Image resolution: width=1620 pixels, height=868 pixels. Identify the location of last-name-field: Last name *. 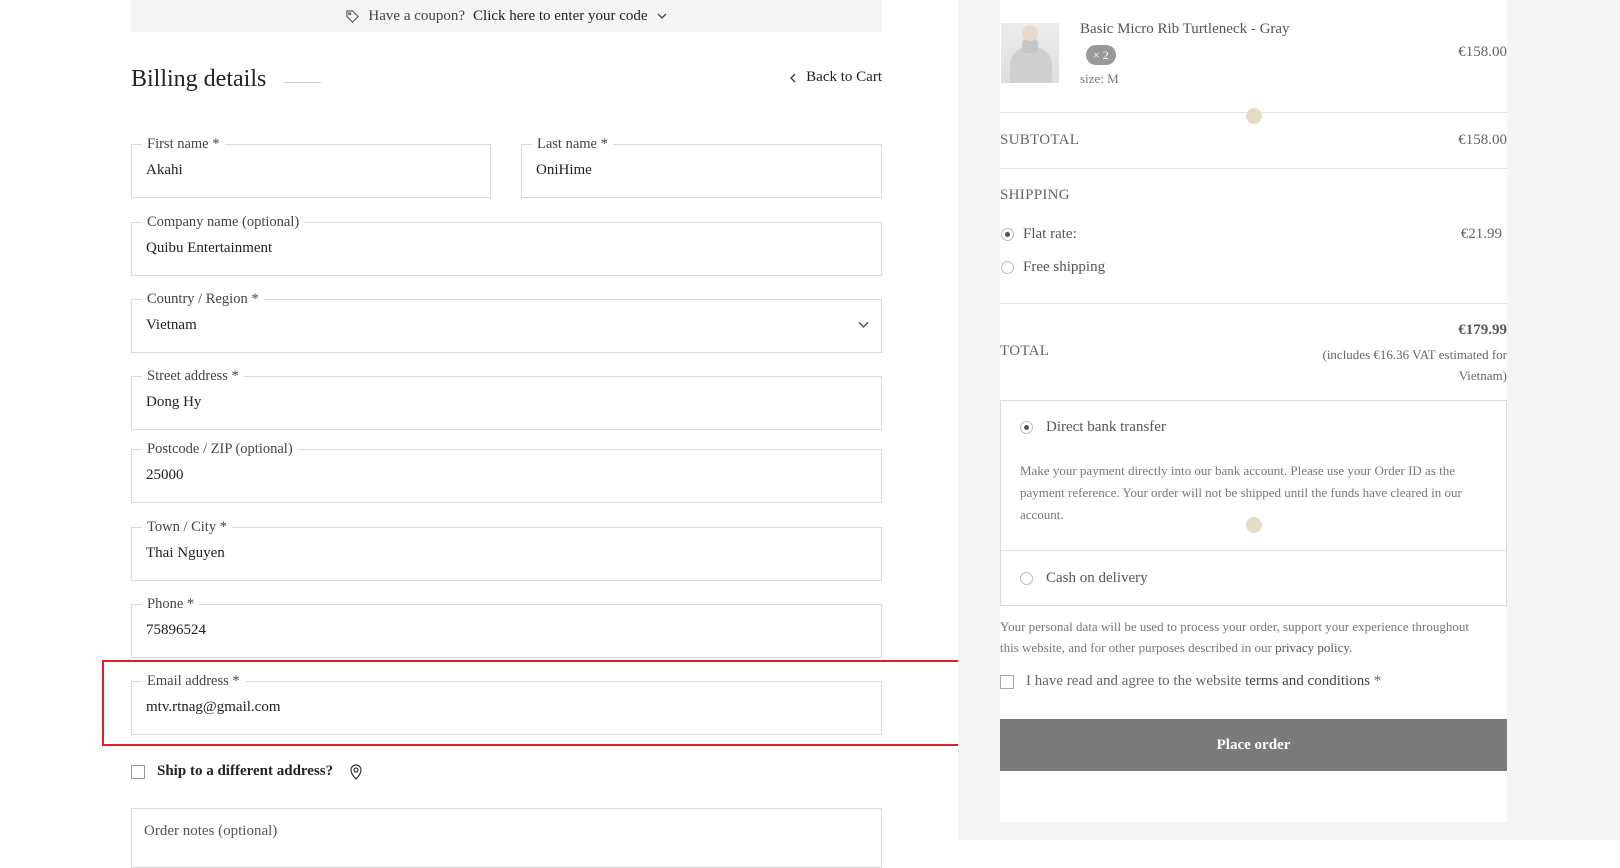
(701, 166).